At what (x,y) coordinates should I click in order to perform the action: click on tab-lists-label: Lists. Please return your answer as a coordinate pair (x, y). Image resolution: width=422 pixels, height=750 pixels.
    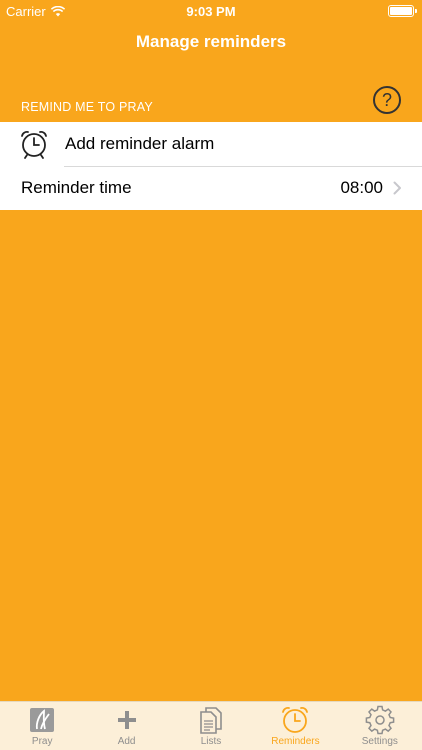
    Looking at the image, I should click on (211, 741).